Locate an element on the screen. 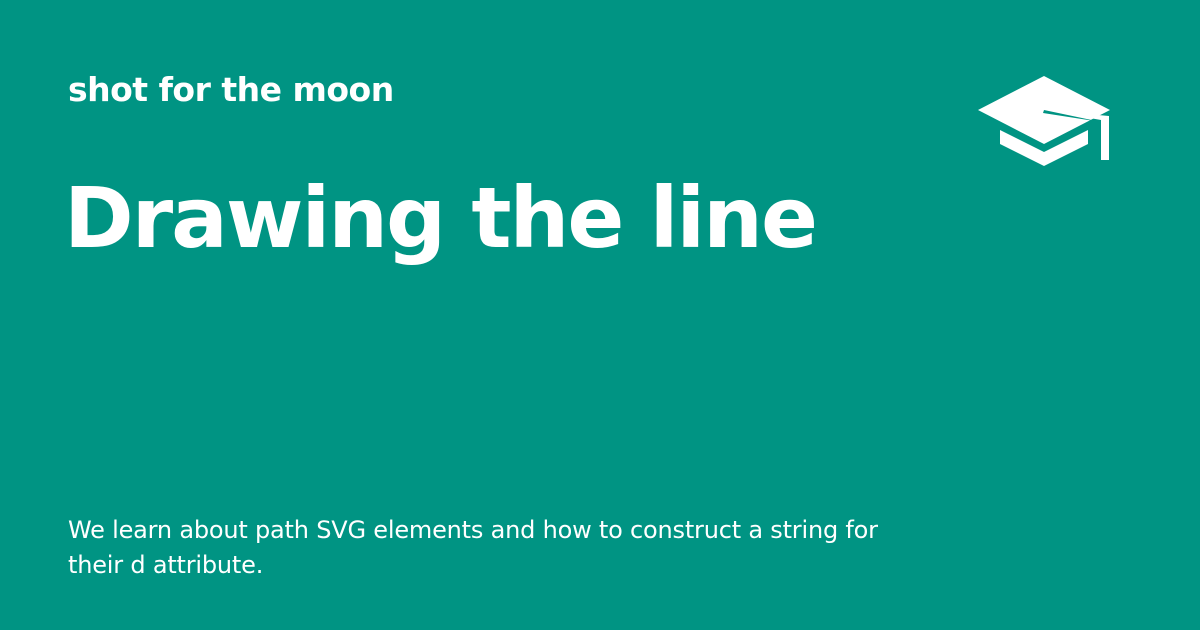  graduation-cap-icon is located at coordinates (1044, 132).